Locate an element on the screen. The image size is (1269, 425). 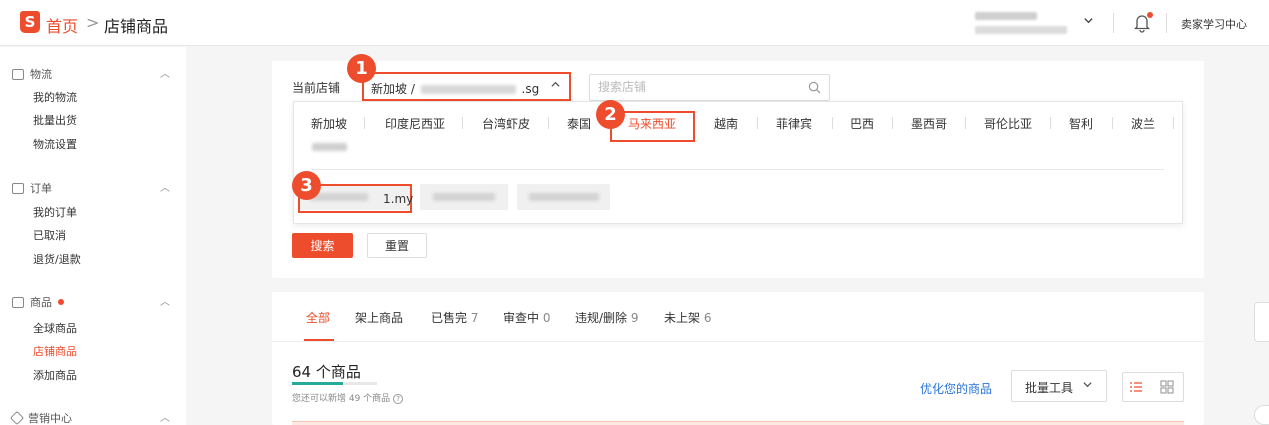
store-search-input is located at coordinates (698, 87).